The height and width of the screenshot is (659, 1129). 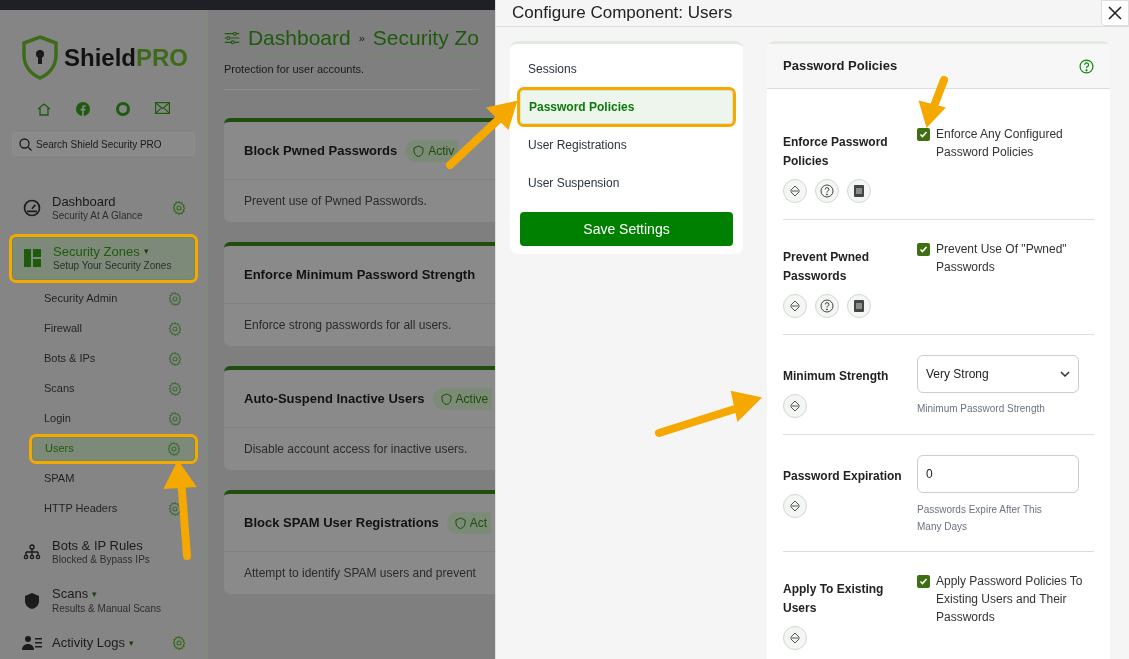 What do you see at coordinates (321, 150) in the screenshot?
I see `card-title: Block Pwned Passwords` at bounding box center [321, 150].